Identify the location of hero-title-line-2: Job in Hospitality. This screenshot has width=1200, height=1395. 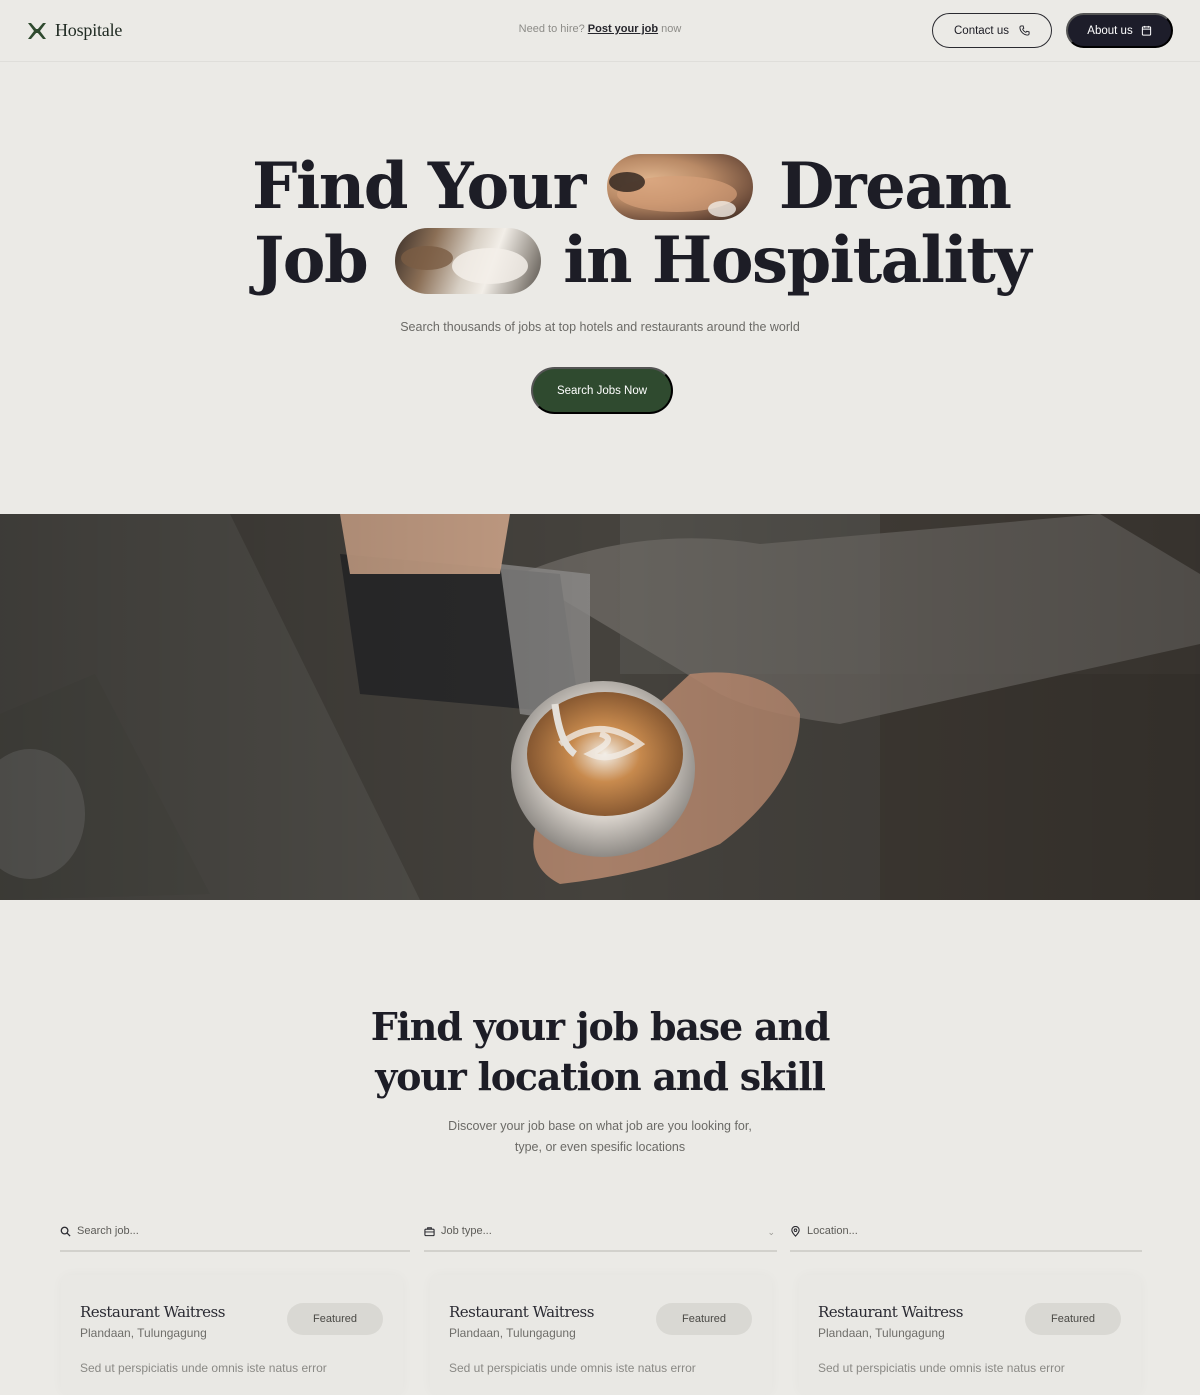
(642, 260).